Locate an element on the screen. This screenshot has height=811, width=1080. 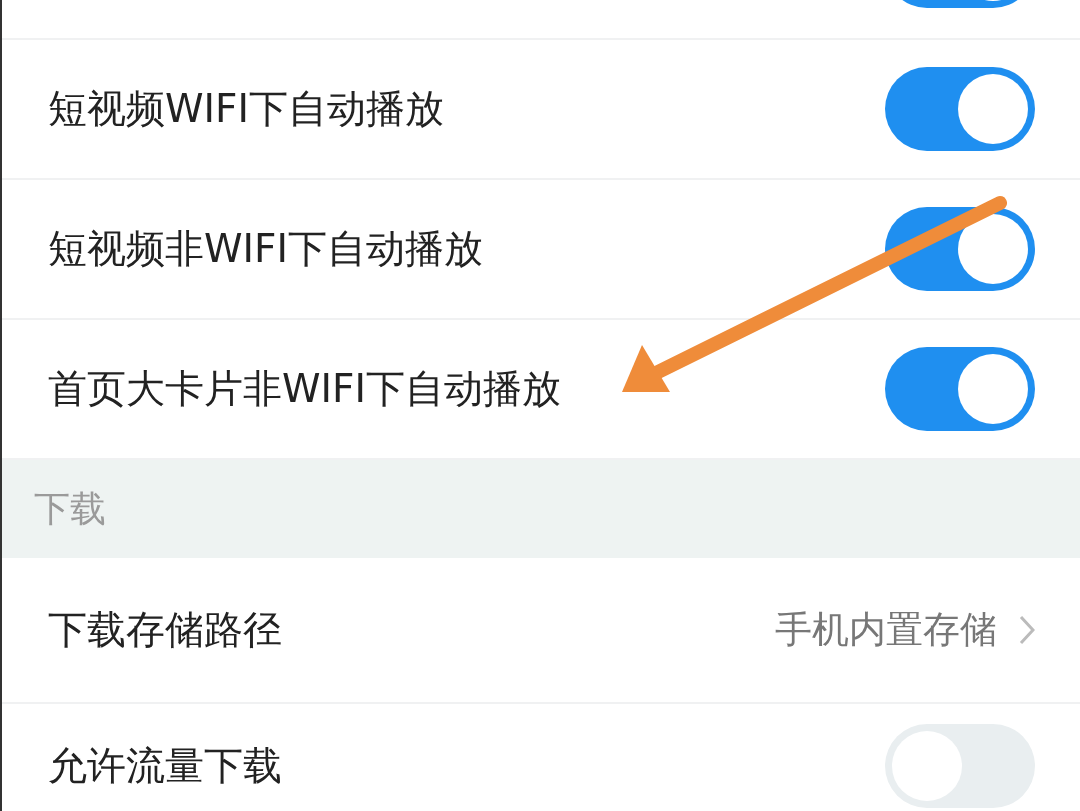
setting-label: 短视频非WIFI下自动播放 is located at coordinates (265, 249).